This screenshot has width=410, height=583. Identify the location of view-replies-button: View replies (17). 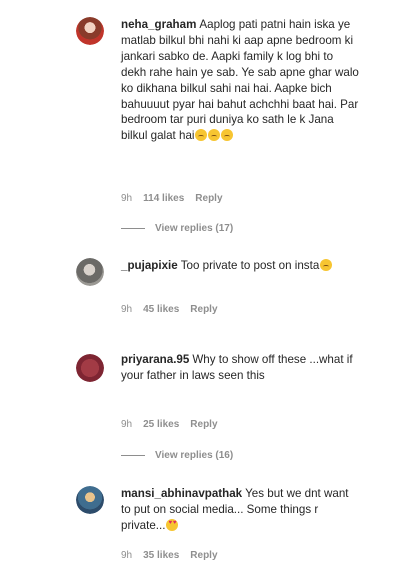
(177, 228).